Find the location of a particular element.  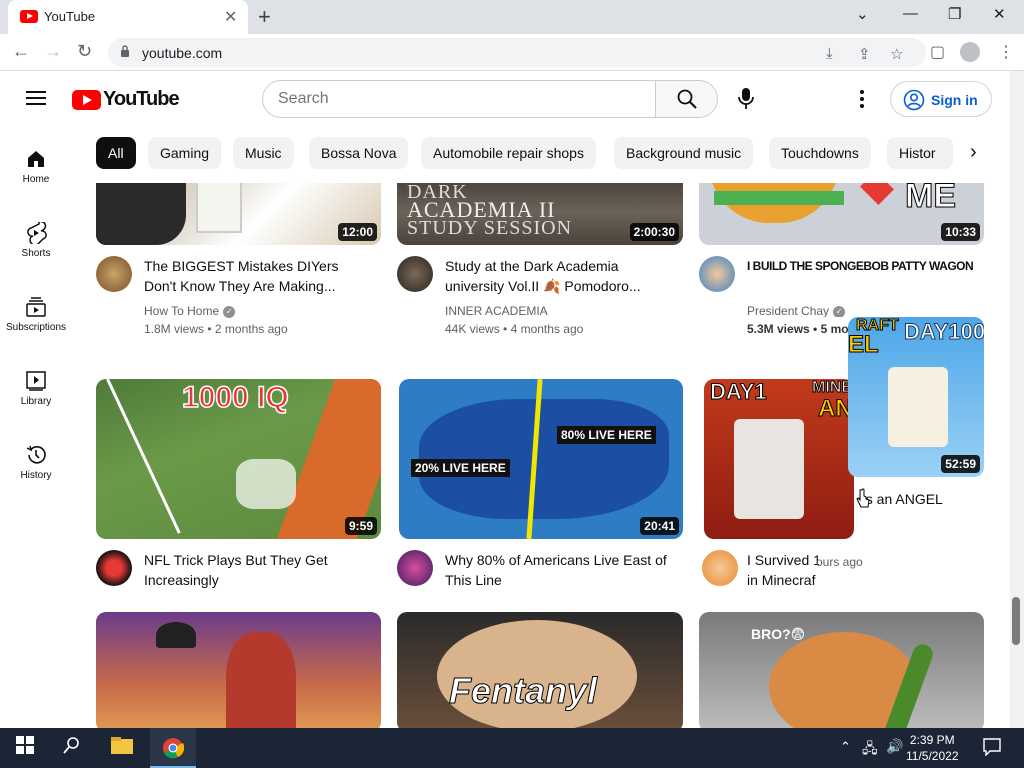

voice-search-button is located at coordinates (746, 99).